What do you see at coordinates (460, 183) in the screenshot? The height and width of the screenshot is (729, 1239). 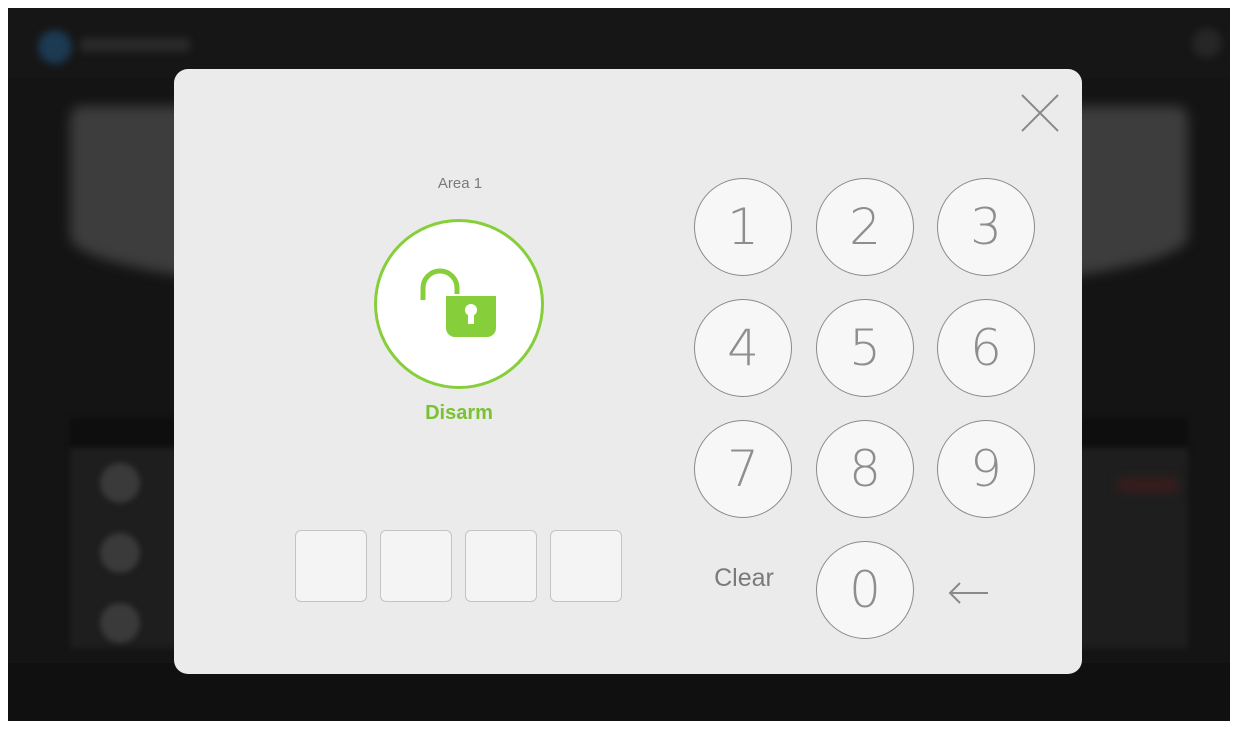 I see `area-label: Area 1` at bounding box center [460, 183].